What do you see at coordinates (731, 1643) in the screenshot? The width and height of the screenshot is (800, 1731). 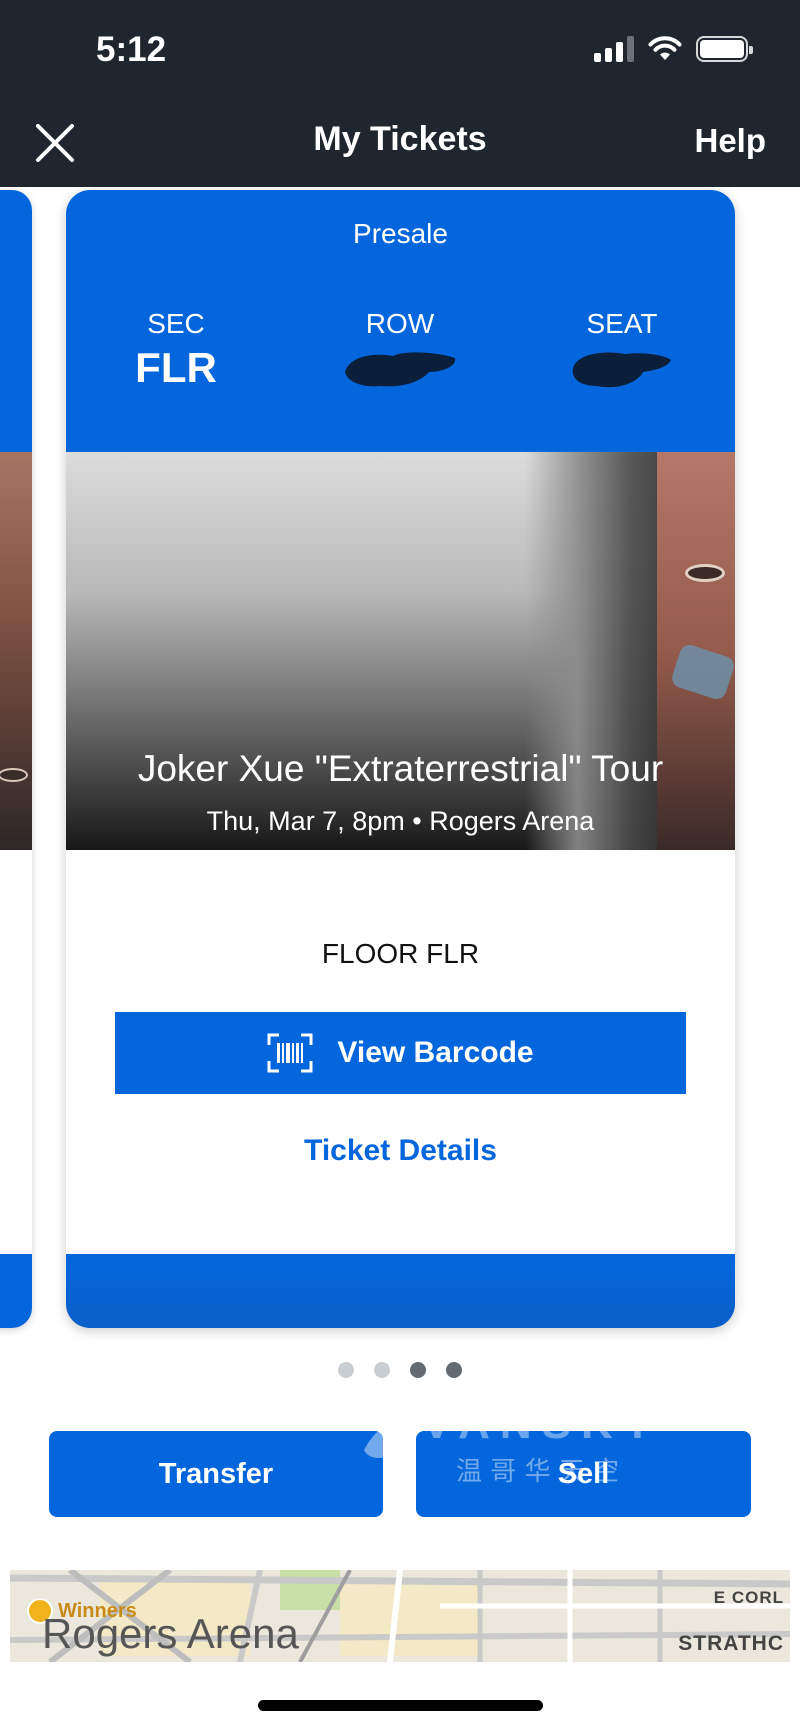 I see `map-street-label: STRATHC` at bounding box center [731, 1643].